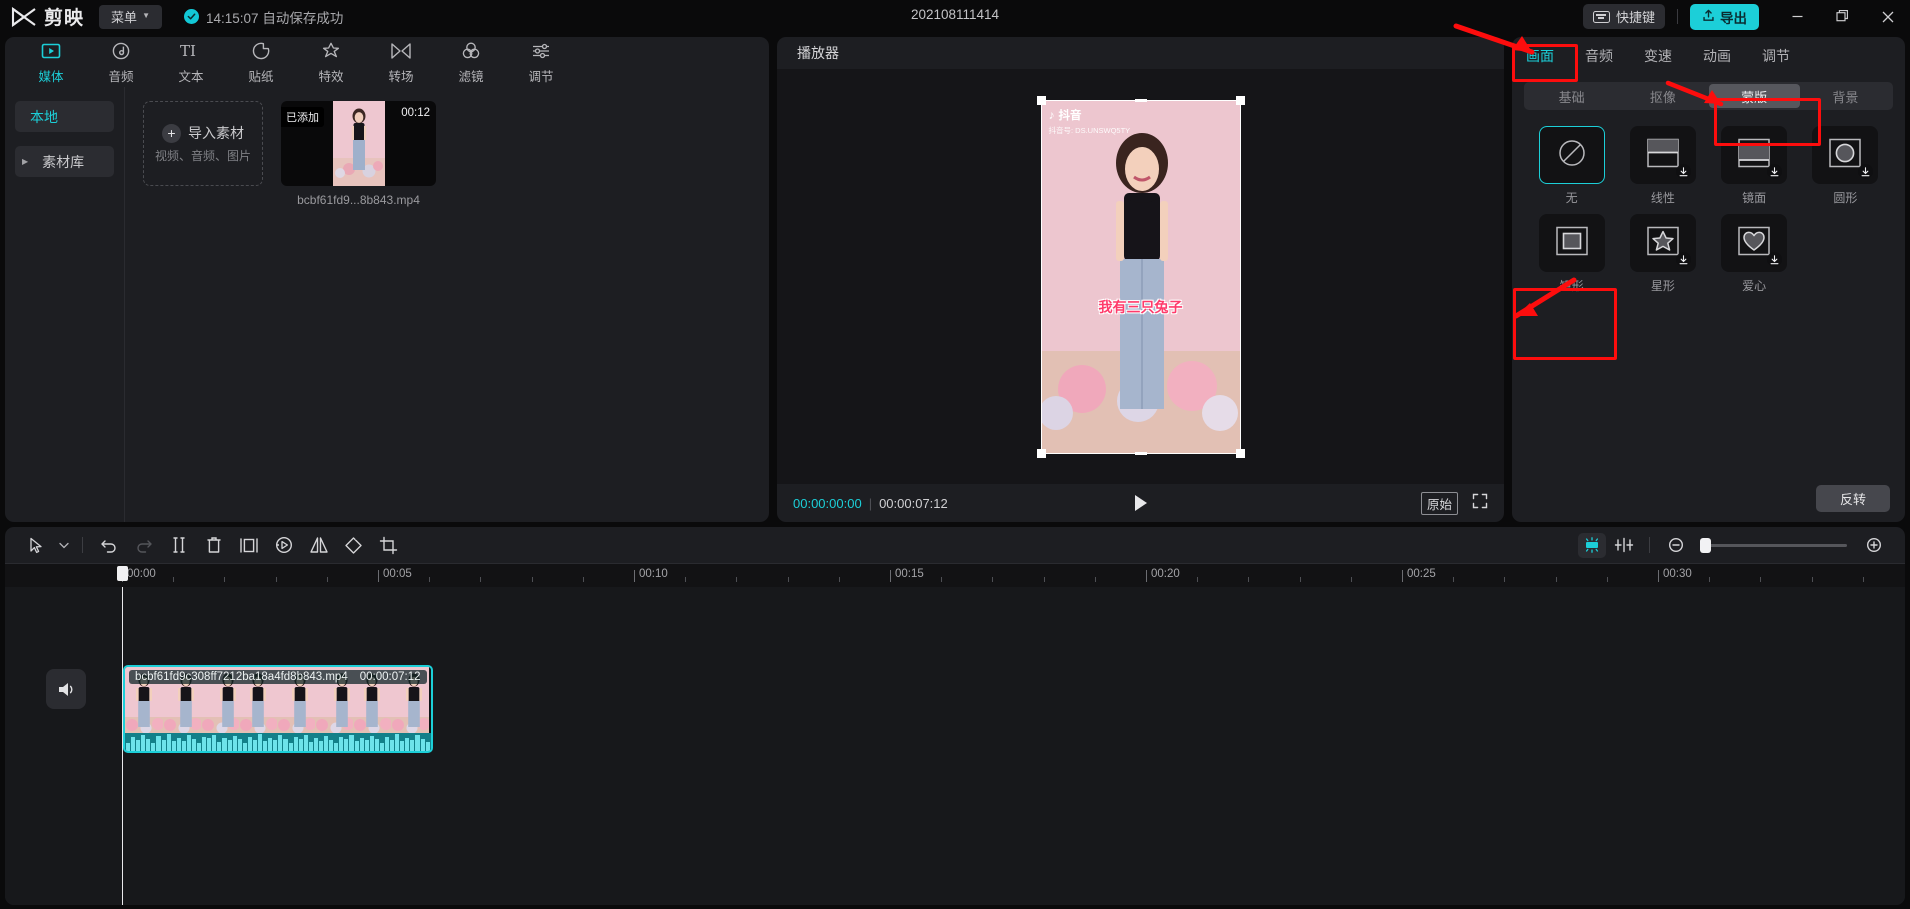  I want to click on mask-option-rectangle: 矩形, so click(1571, 254).